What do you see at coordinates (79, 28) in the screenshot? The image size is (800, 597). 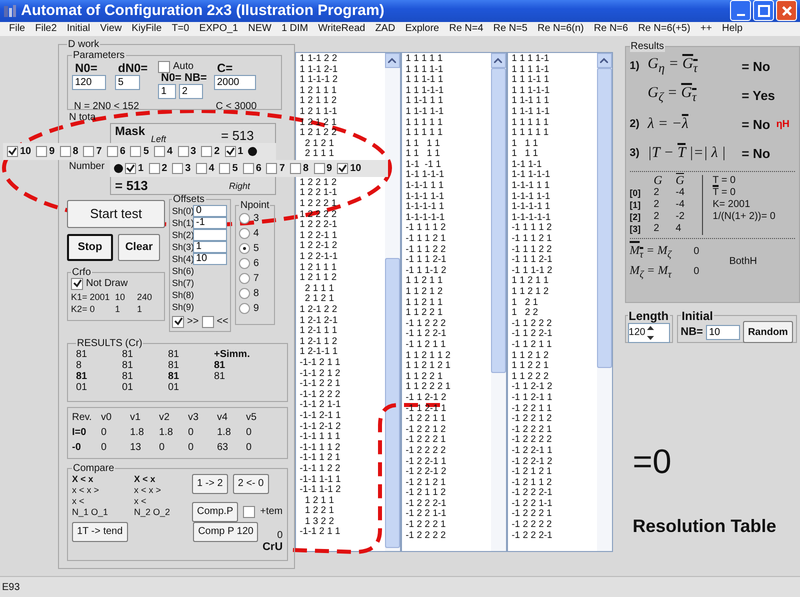 I see `menu-item: Initial` at bounding box center [79, 28].